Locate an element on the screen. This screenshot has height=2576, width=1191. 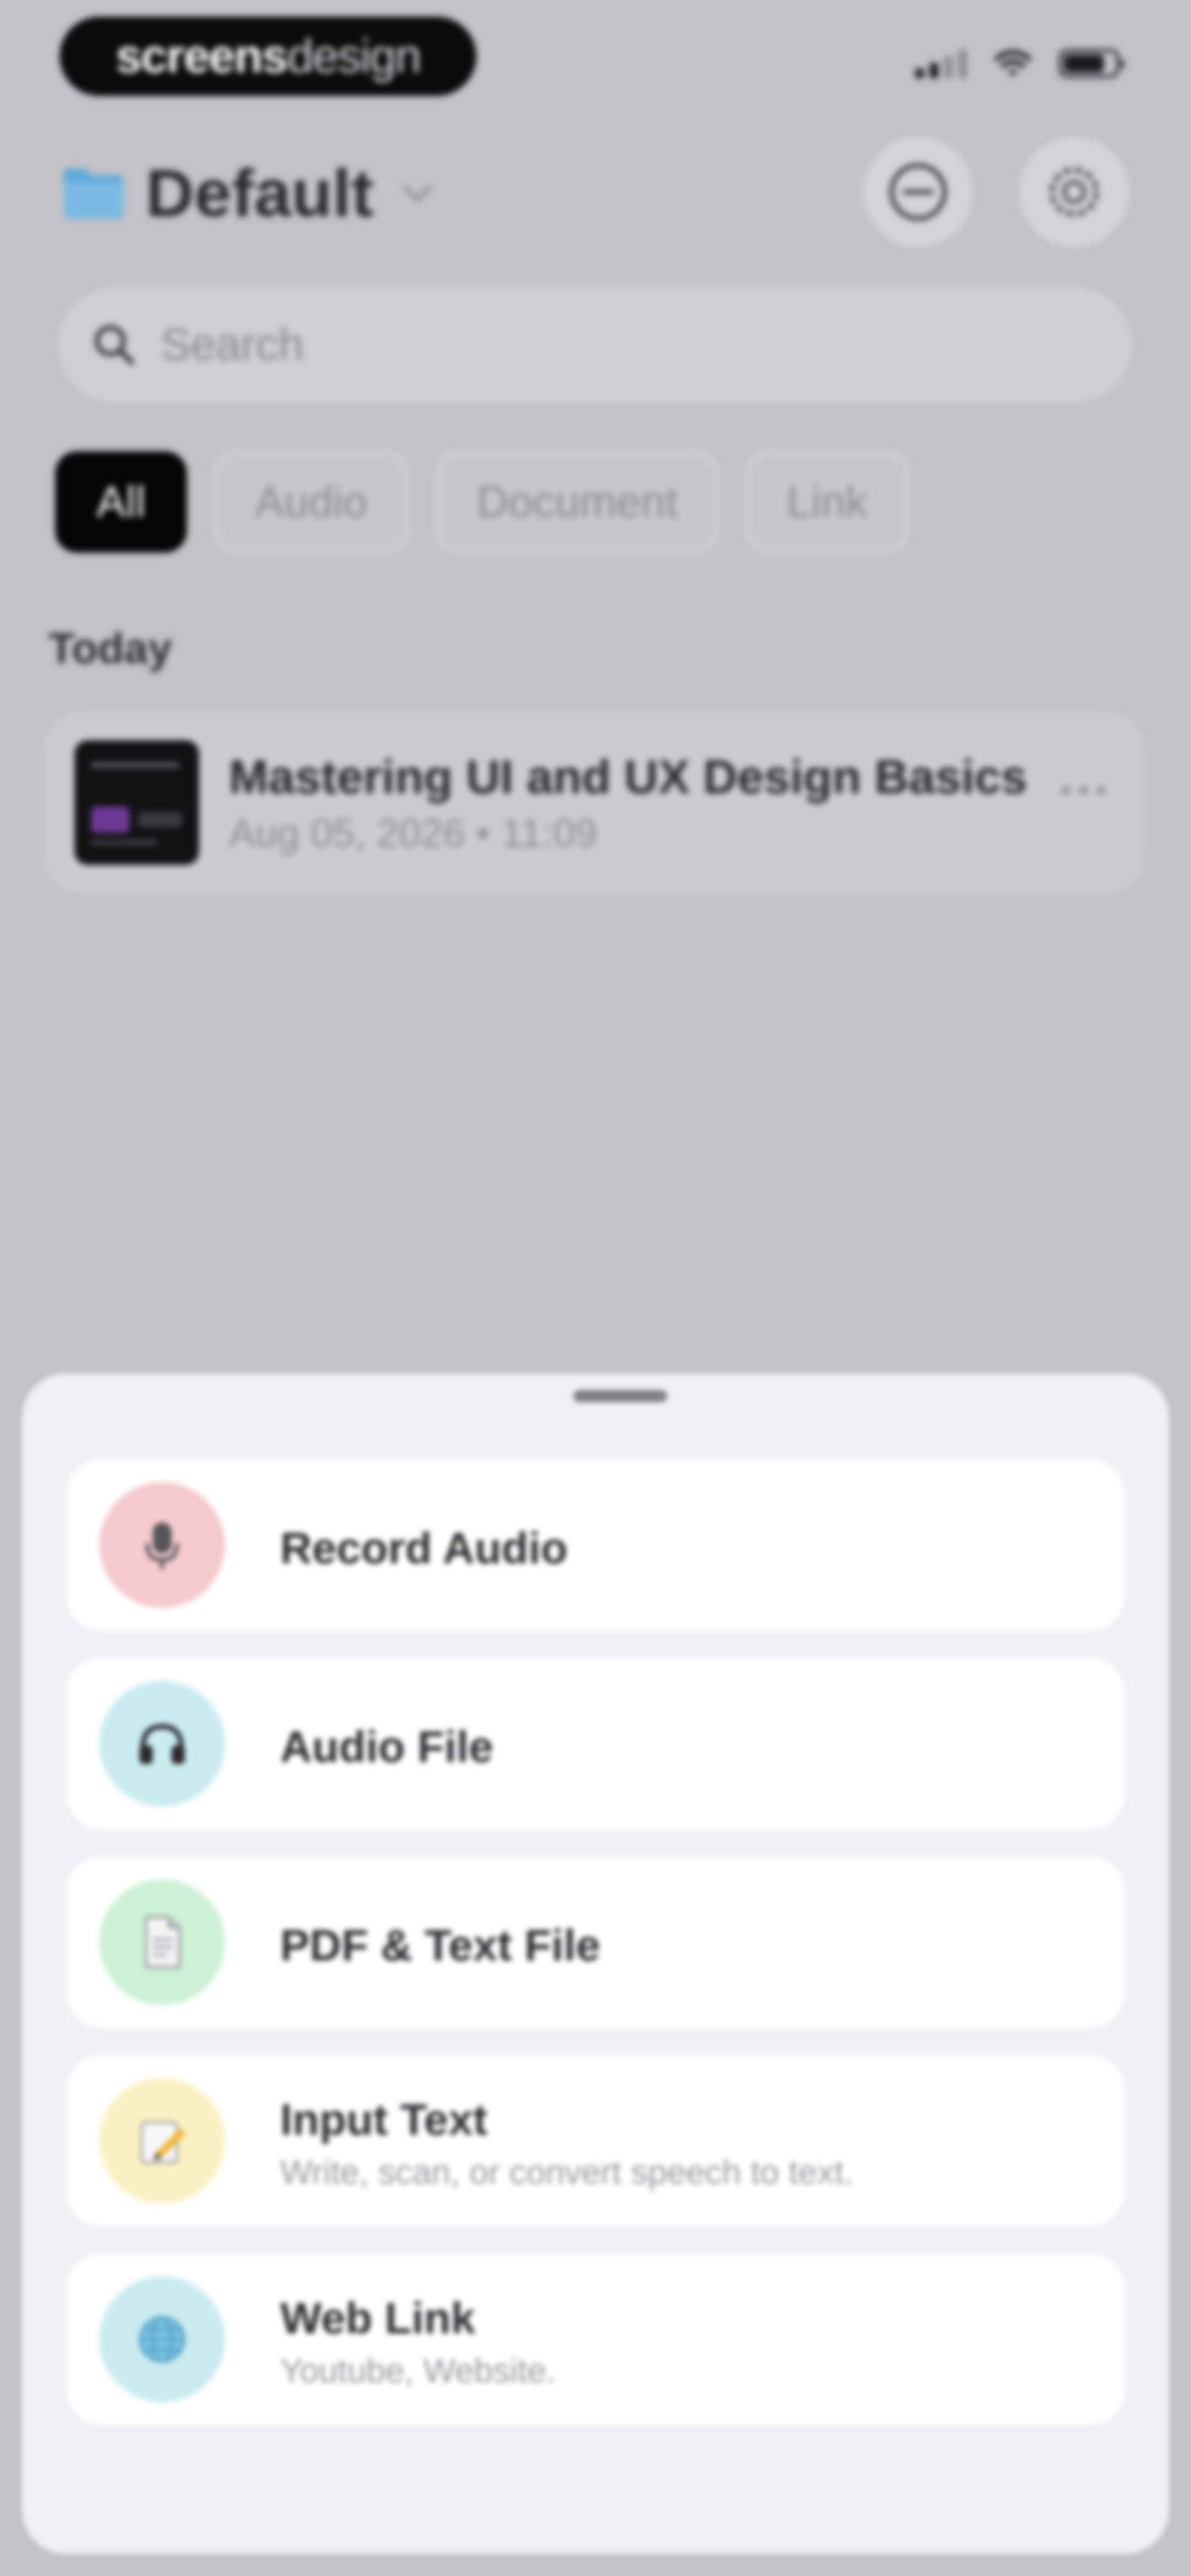
option-web-link: Web Link Youtube, Website. is located at coordinates (595, 2339).